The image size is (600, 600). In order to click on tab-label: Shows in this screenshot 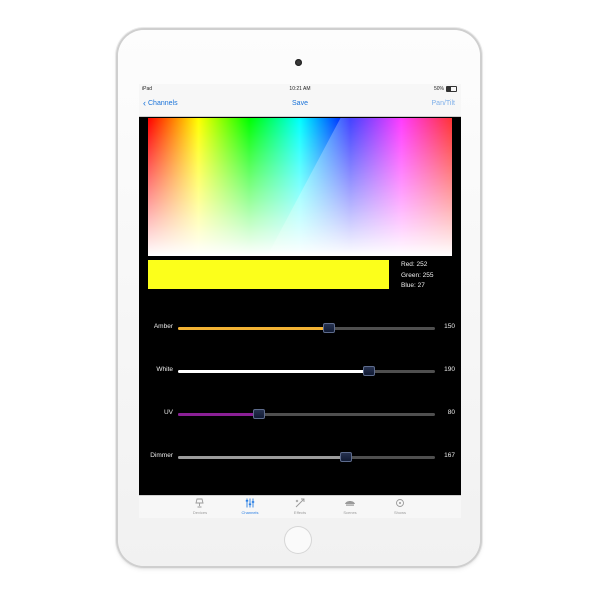, I will do `click(399, 512)`.